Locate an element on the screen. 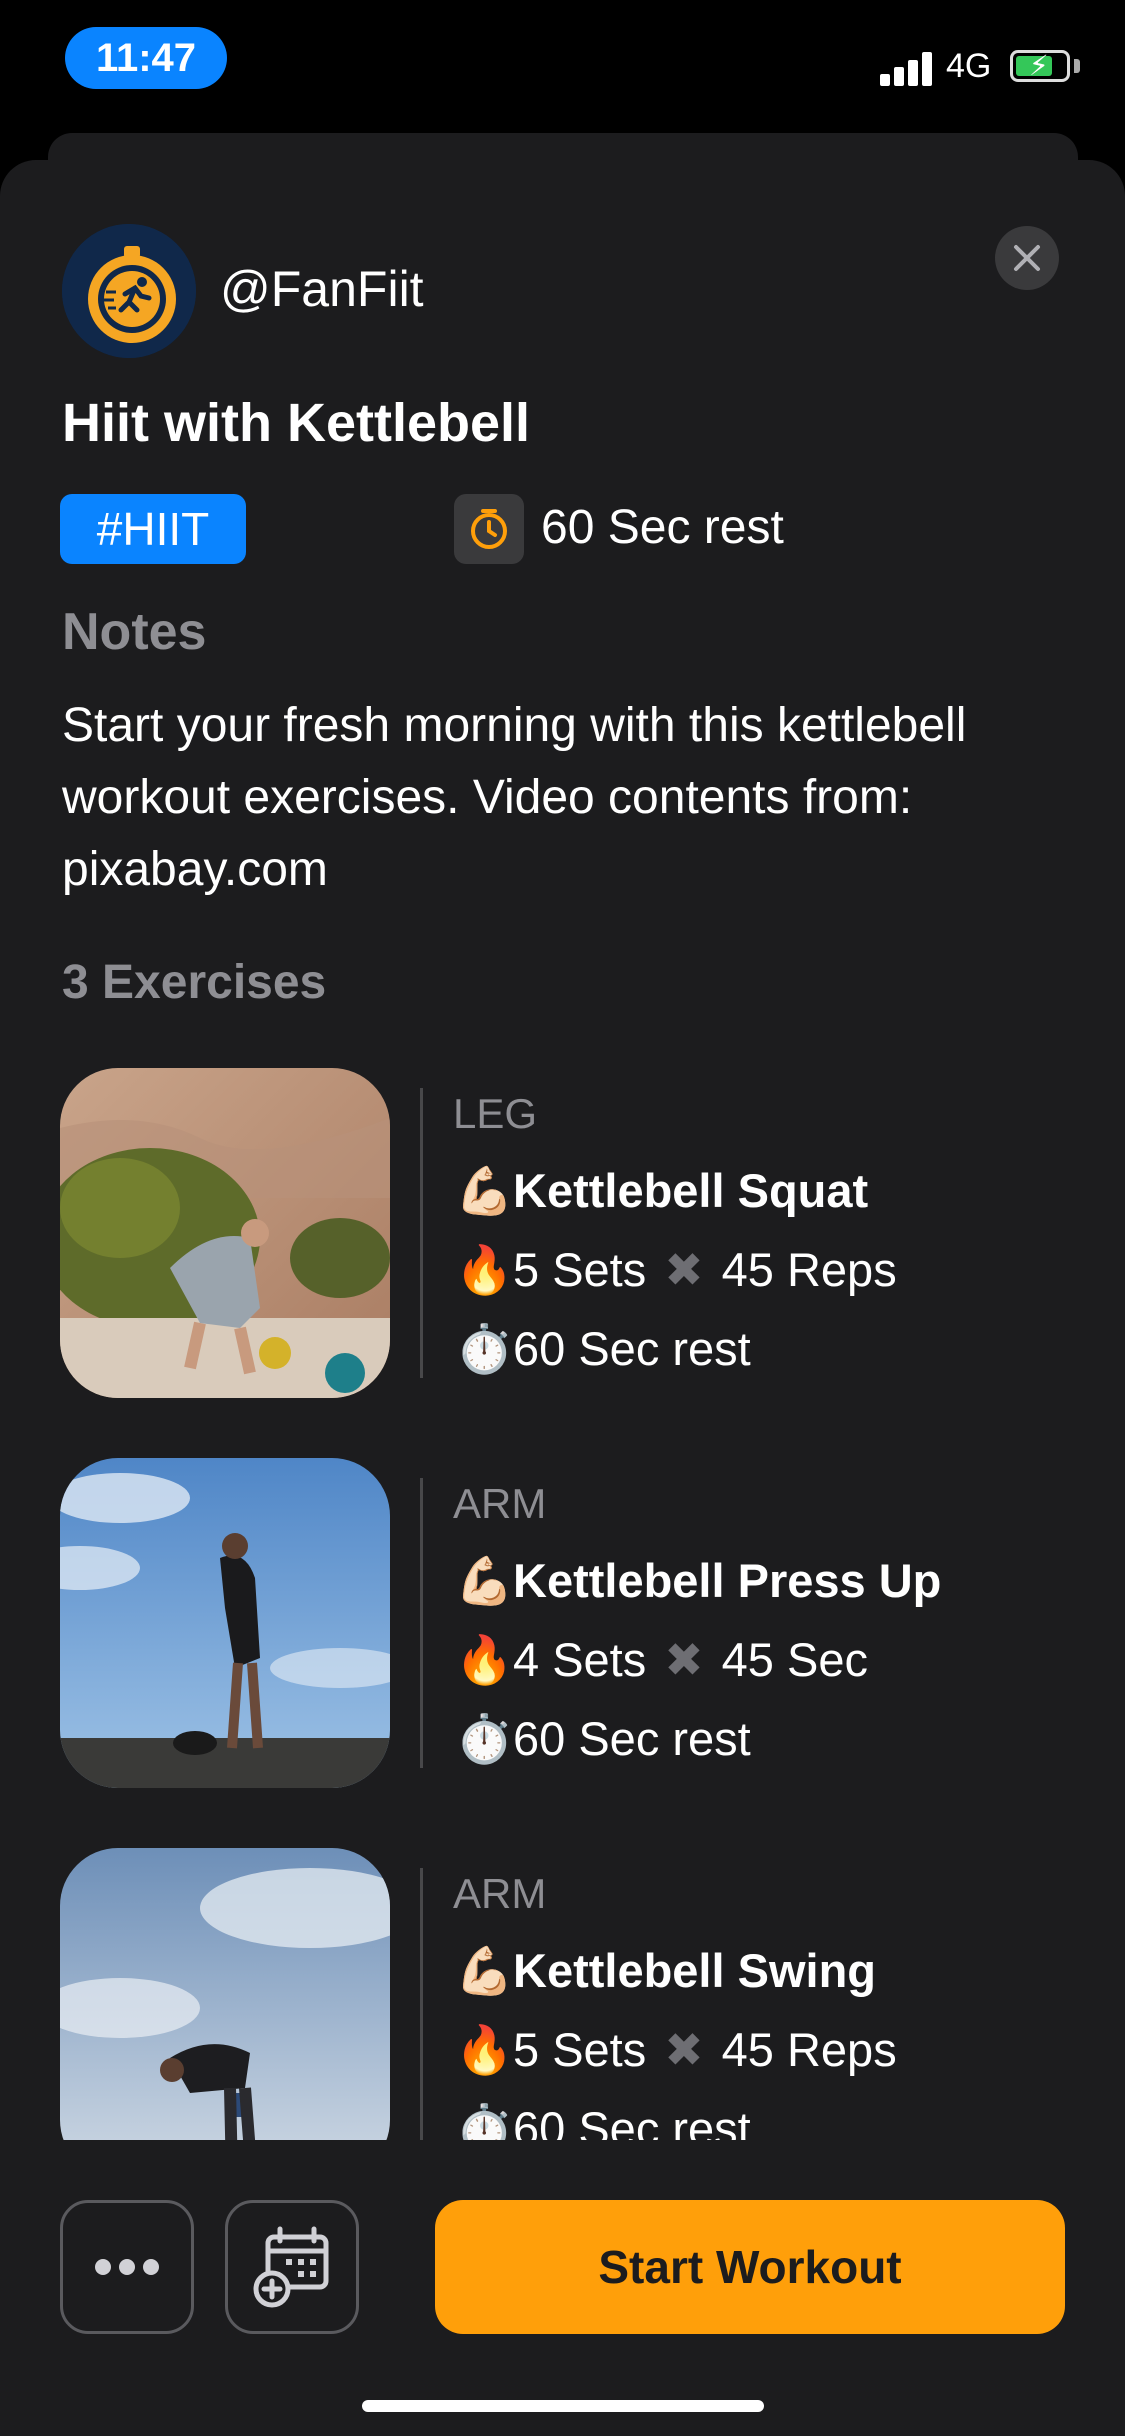 The width and height of the screenshot is (1125, 2436). avatar is located at coordinates (129, 291).